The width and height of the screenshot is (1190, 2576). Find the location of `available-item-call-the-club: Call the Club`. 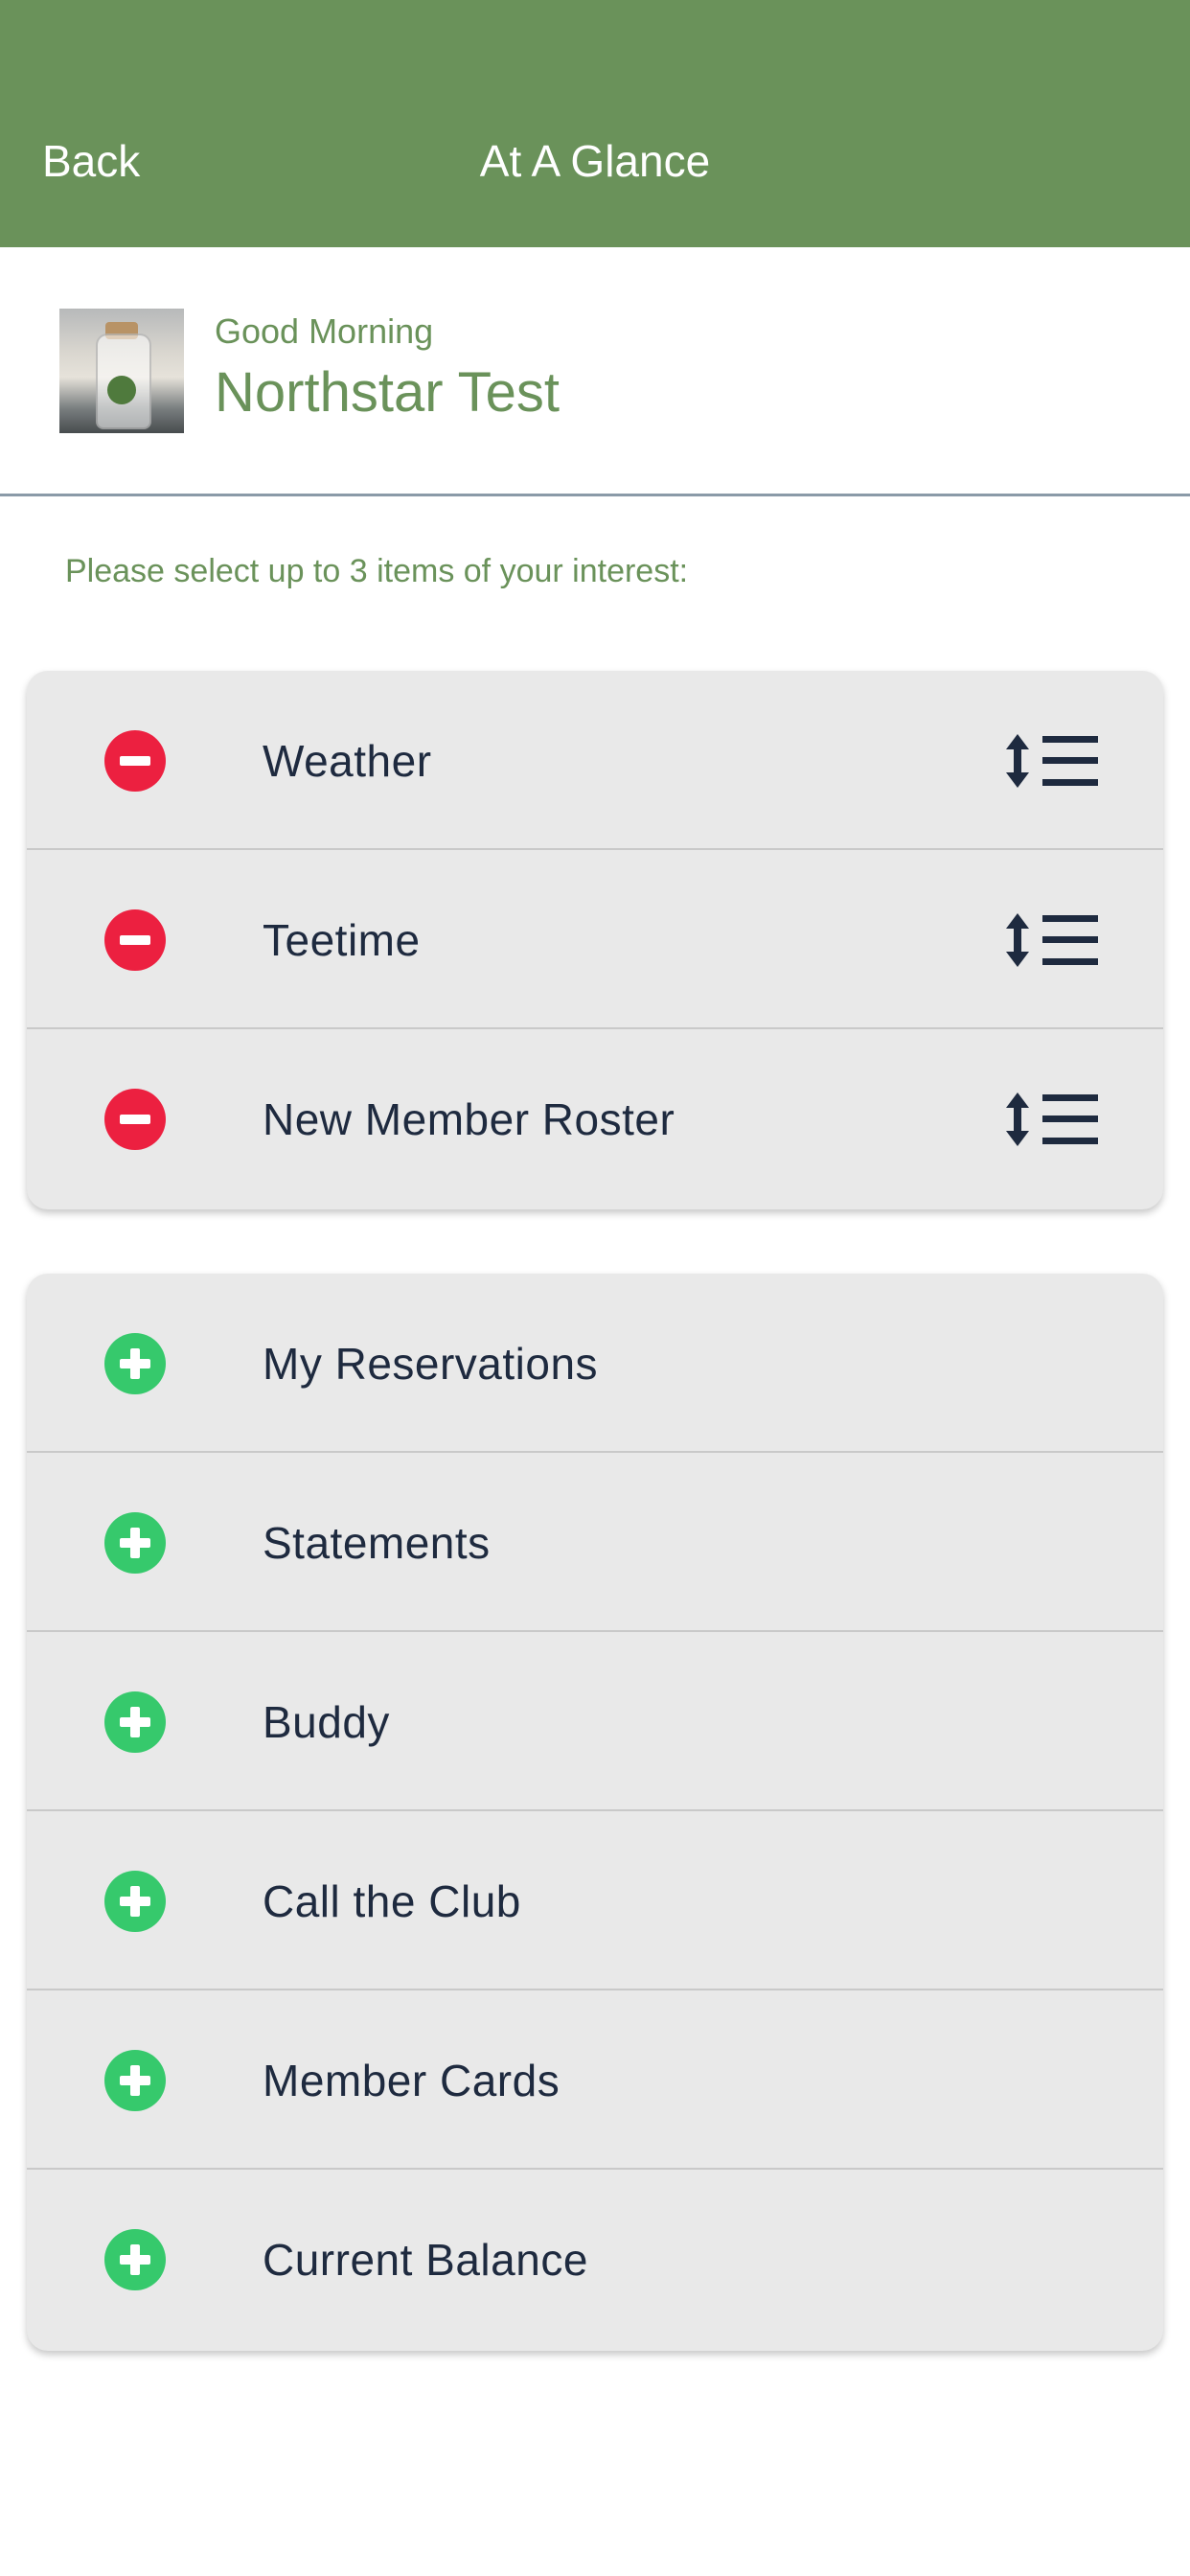

available-item-call-the-club: Call the Club is located at coordinates (595, 1901).